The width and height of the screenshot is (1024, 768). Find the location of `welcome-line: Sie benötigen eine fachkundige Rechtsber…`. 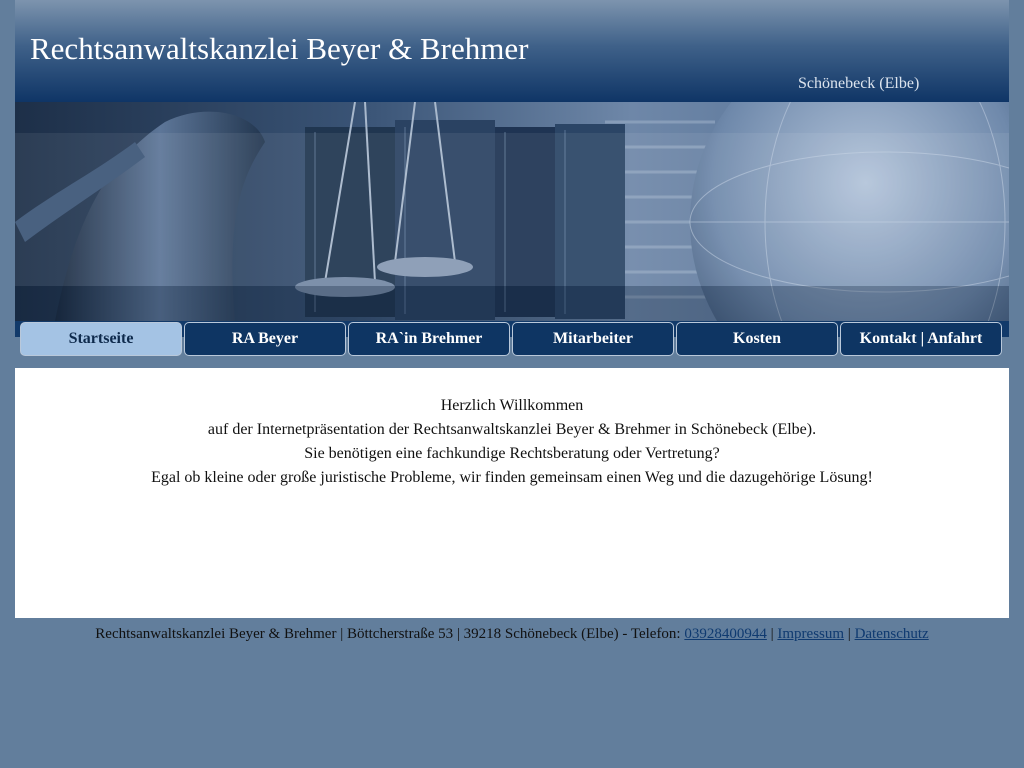

welcome-line: Sie benötigen eine fachkundige Rechtsber… is located at coordinates (512, 453).